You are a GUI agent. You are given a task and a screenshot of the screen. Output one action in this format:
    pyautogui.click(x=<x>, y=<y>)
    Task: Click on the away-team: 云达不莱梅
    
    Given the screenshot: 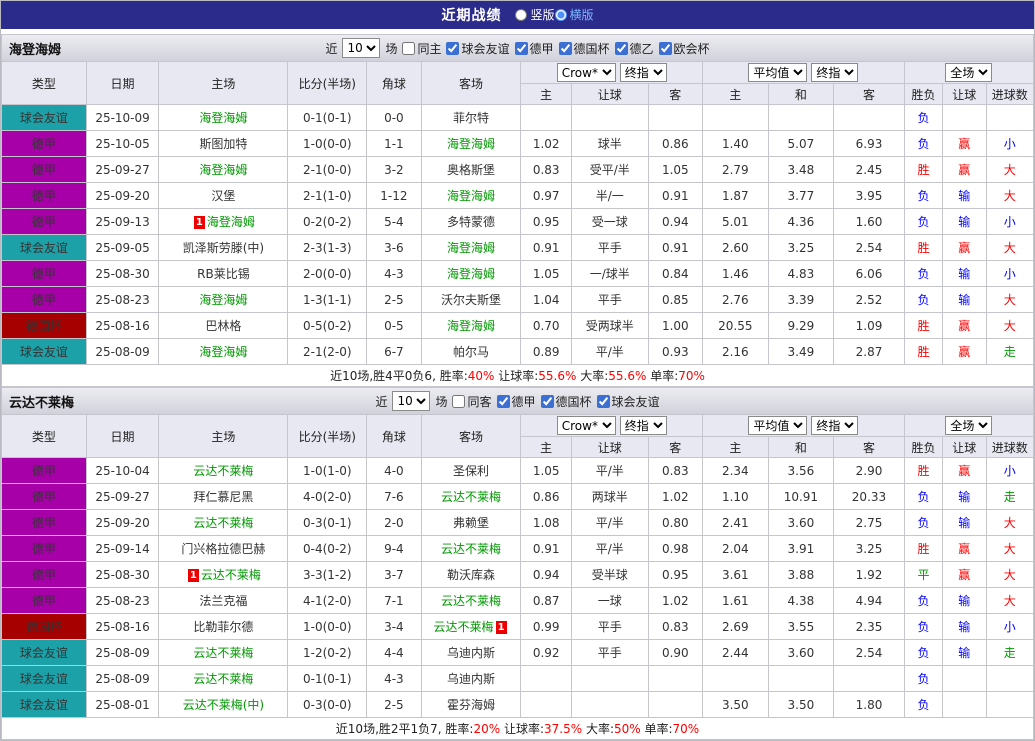 What is the action you would take?
    pyautogui.click(x=471, y=496)
    